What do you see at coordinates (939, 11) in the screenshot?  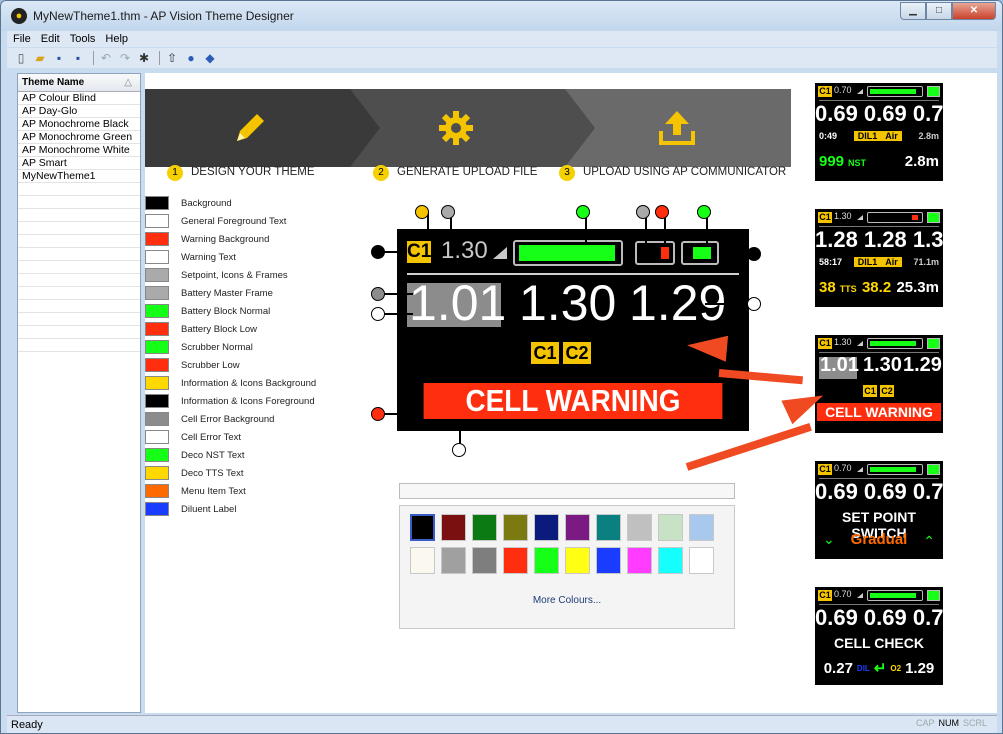 I see `maximize-button: □` at bounding box center [939, 11].